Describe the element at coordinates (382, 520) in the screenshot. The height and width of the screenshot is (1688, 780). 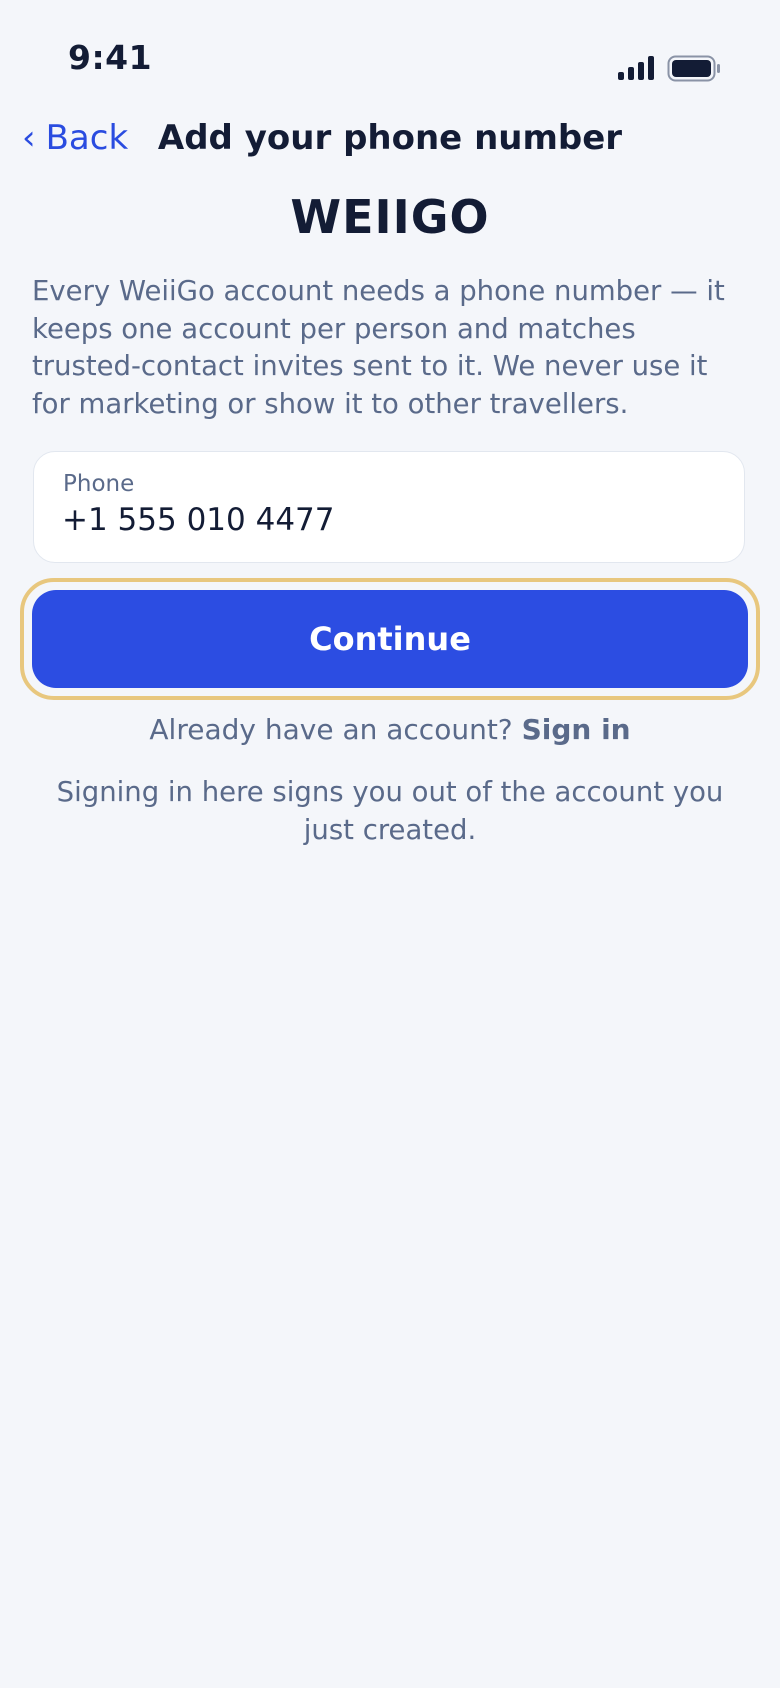
I see `phone-input` at that location.